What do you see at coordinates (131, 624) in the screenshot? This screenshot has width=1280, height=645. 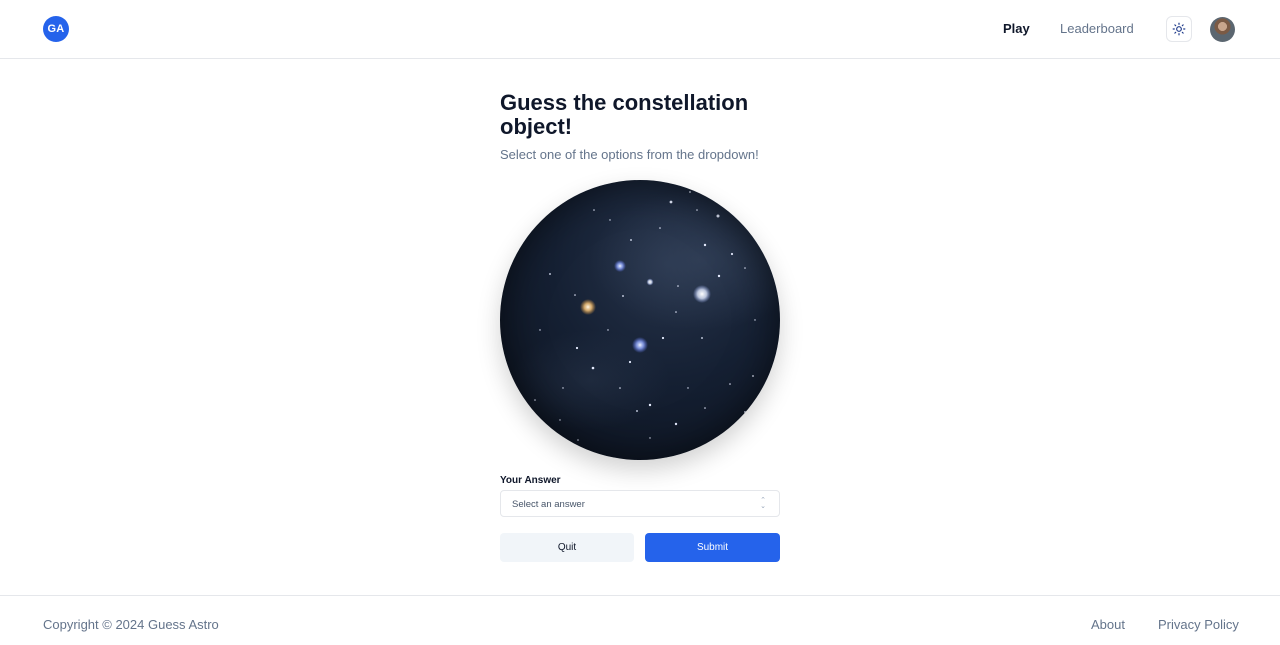 I see `copyright-text: Copyright © 2024 Guess Astro` at bounding box center [131, 624].